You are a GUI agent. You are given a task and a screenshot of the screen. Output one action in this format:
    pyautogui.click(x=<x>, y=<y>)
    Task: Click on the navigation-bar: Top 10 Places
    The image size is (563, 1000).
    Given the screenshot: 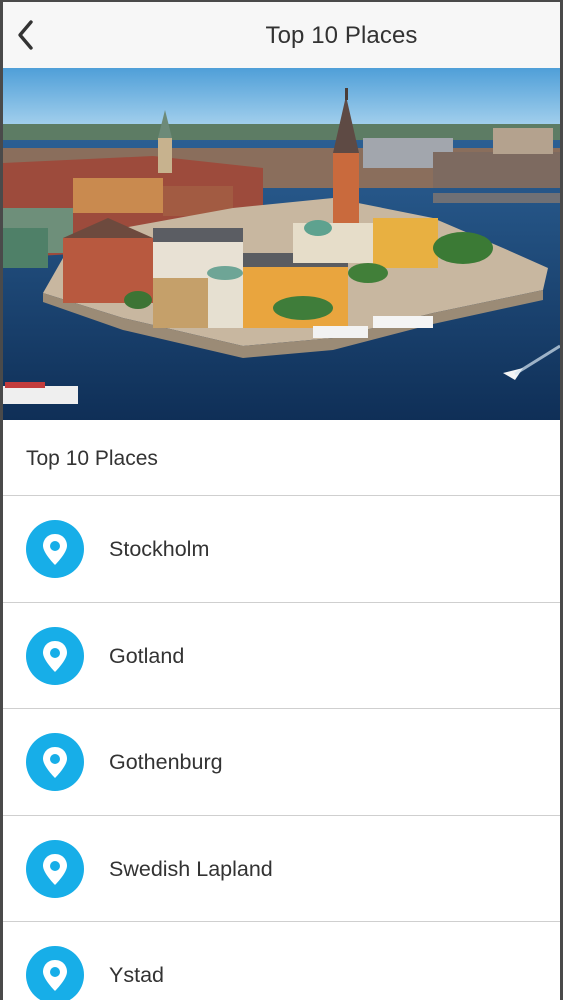 What is the action you would take?
    pyautogui.click(x=281, y=35)
    